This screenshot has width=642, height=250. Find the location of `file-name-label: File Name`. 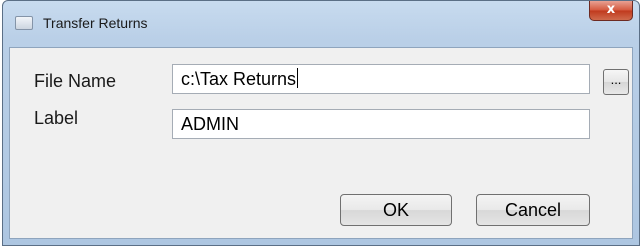

file-name-label: File Name is located at coordinates (75, 81).